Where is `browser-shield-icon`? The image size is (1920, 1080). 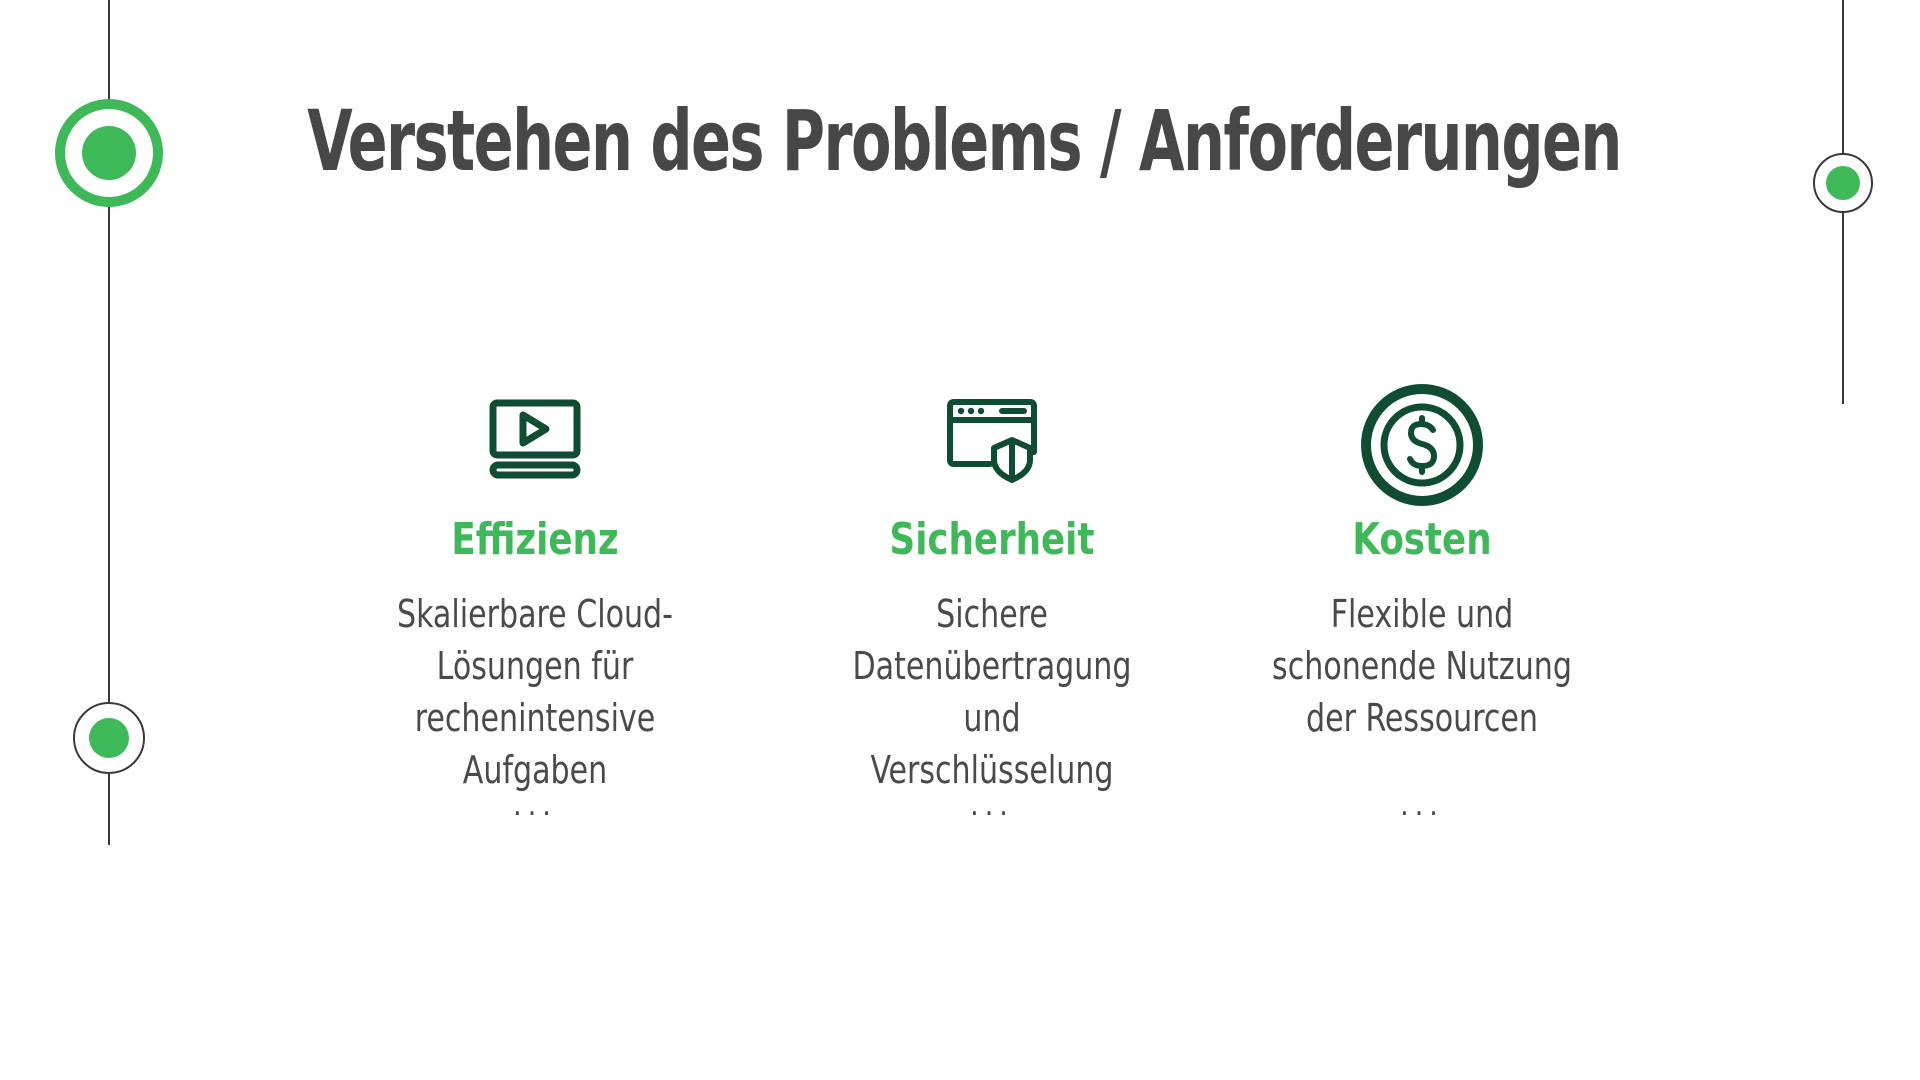
browser-shield-icon is located at coordinates (992, 441).